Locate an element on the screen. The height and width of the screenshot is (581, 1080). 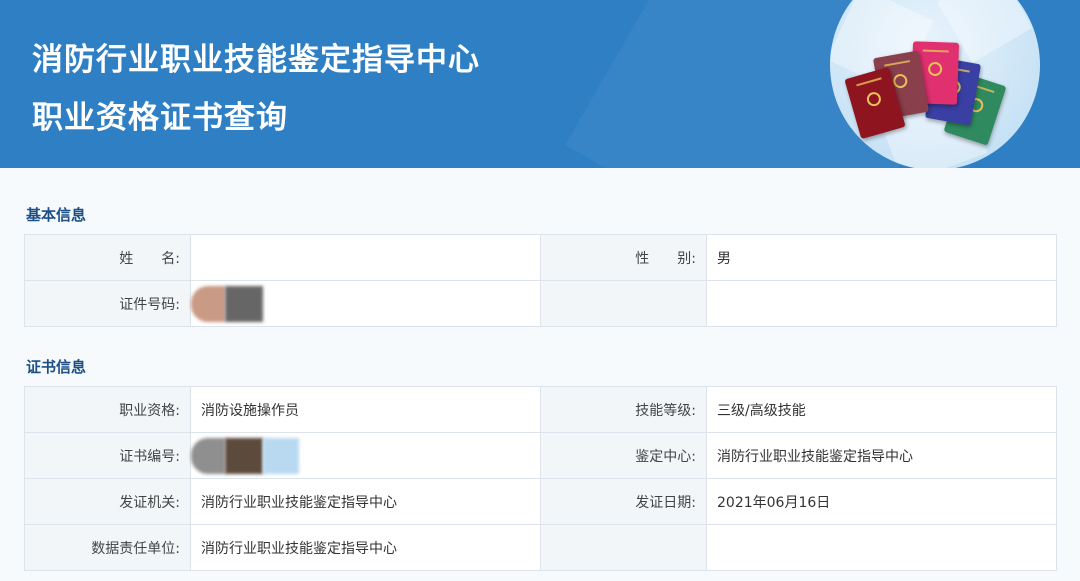
table-row: 姓 名: 性 别: 男 is located at coordinates (540, 257).